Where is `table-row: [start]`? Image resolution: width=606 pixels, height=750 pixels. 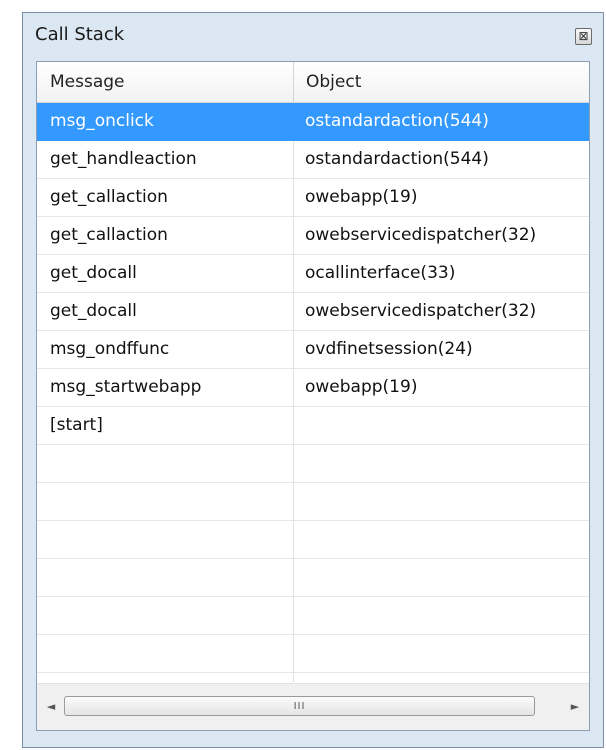
table-row: [start] is located at coordinates (313, 426).